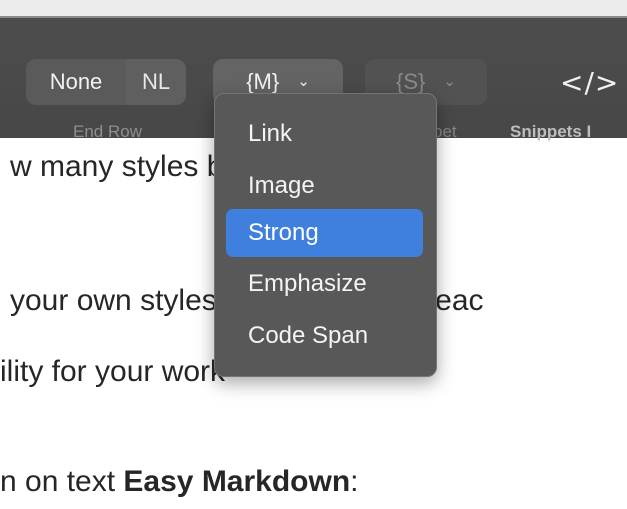 Image resolution: width=627 pixels, height=509 pixels. Describe the element at coordinates (313, 8) in the screenshot. I see `window-top-strip` at that location.